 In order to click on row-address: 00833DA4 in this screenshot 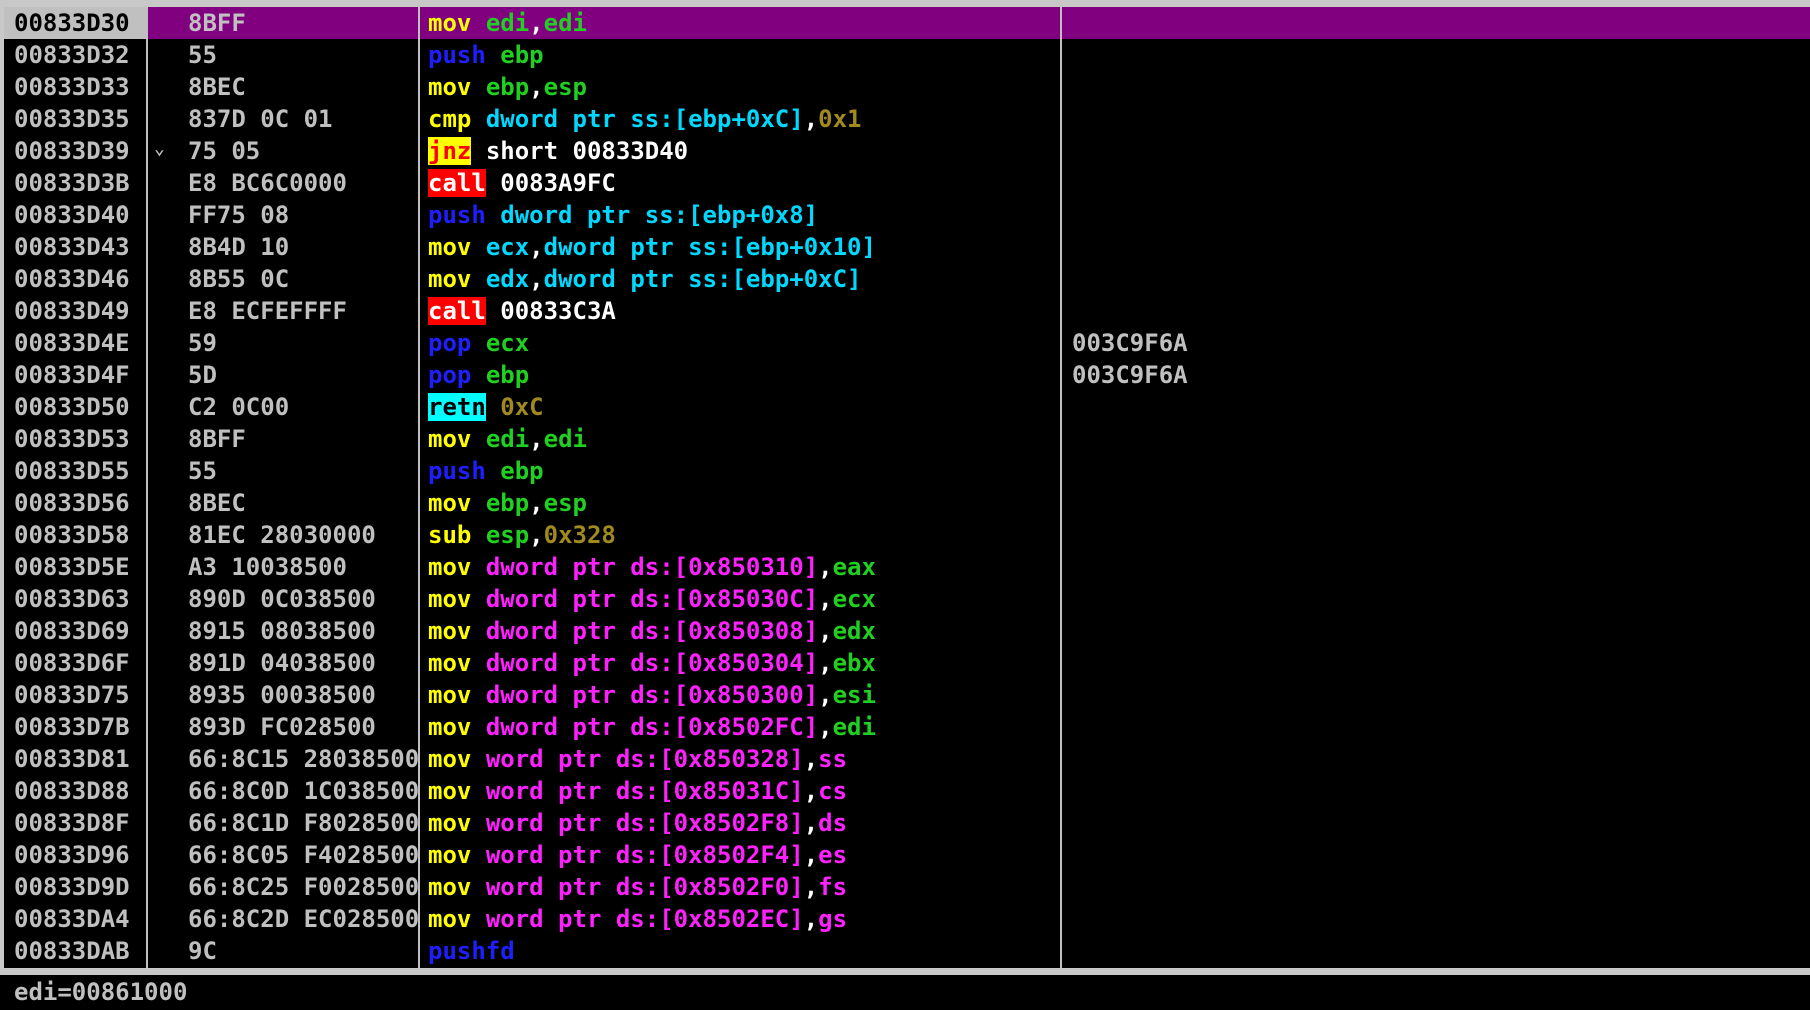, I will do `click(72, 919)`.